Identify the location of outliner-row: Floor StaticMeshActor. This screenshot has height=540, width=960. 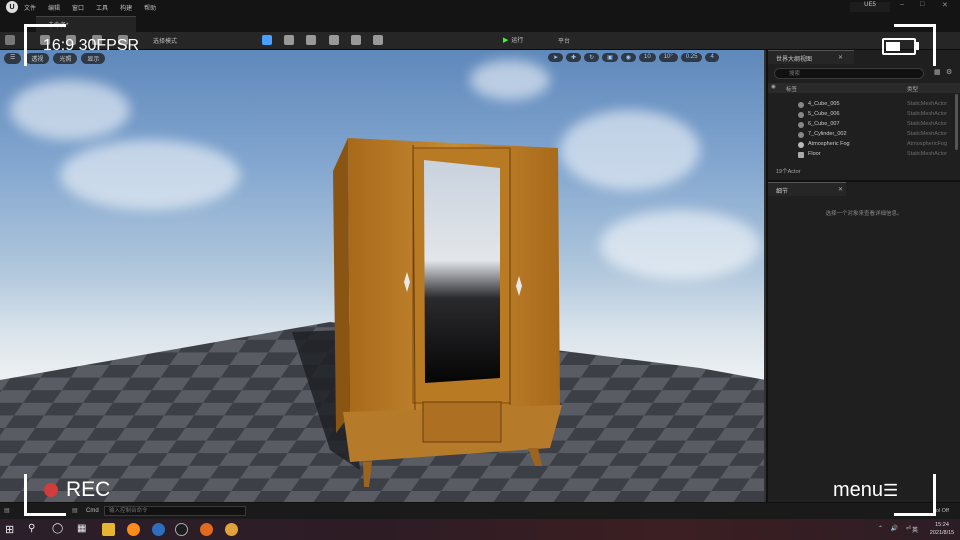
(861, 155).